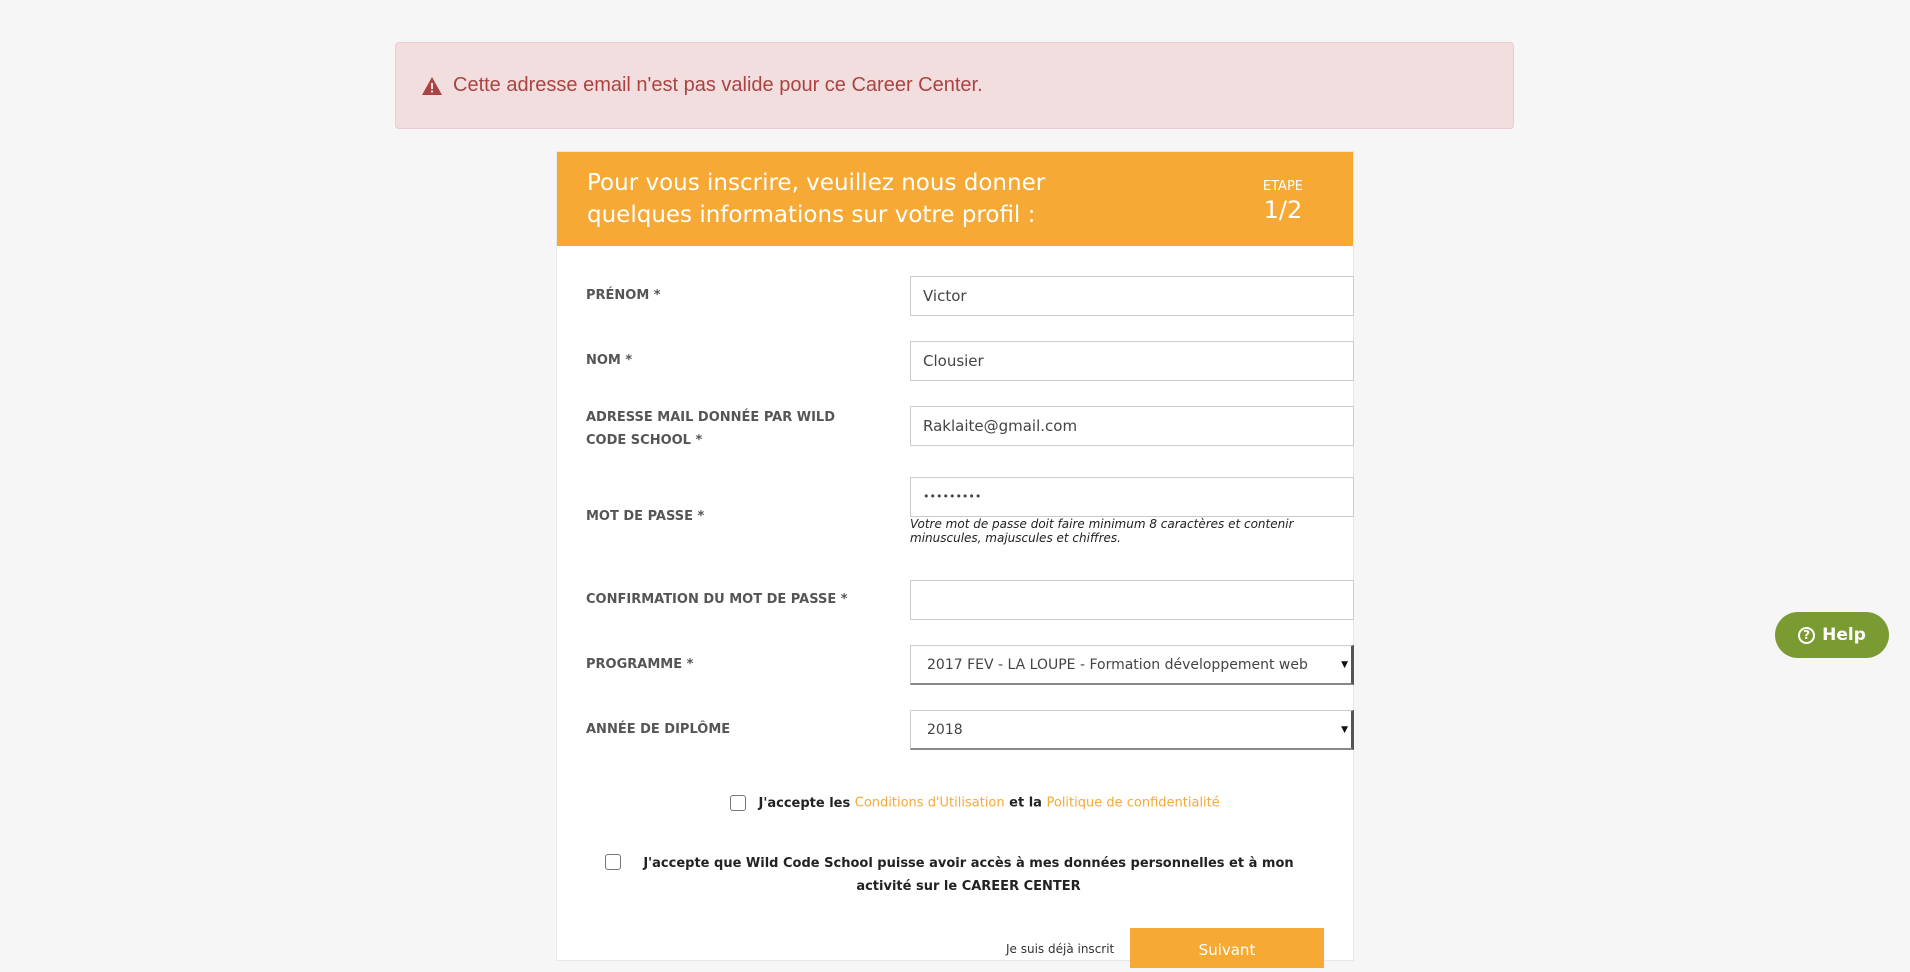  I want to click on prenom-label: PRÉNOM *, so click(623, 295).